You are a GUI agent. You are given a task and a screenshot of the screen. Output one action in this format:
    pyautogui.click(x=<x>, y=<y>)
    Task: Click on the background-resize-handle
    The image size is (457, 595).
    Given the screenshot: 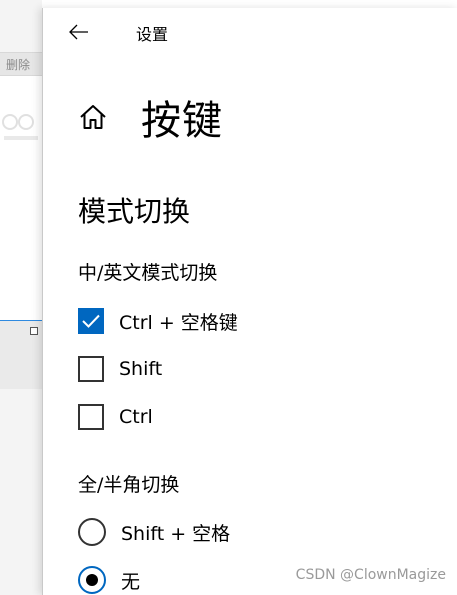 What is the action you would take?
    pyautogui.click(x=34, y=331)
    